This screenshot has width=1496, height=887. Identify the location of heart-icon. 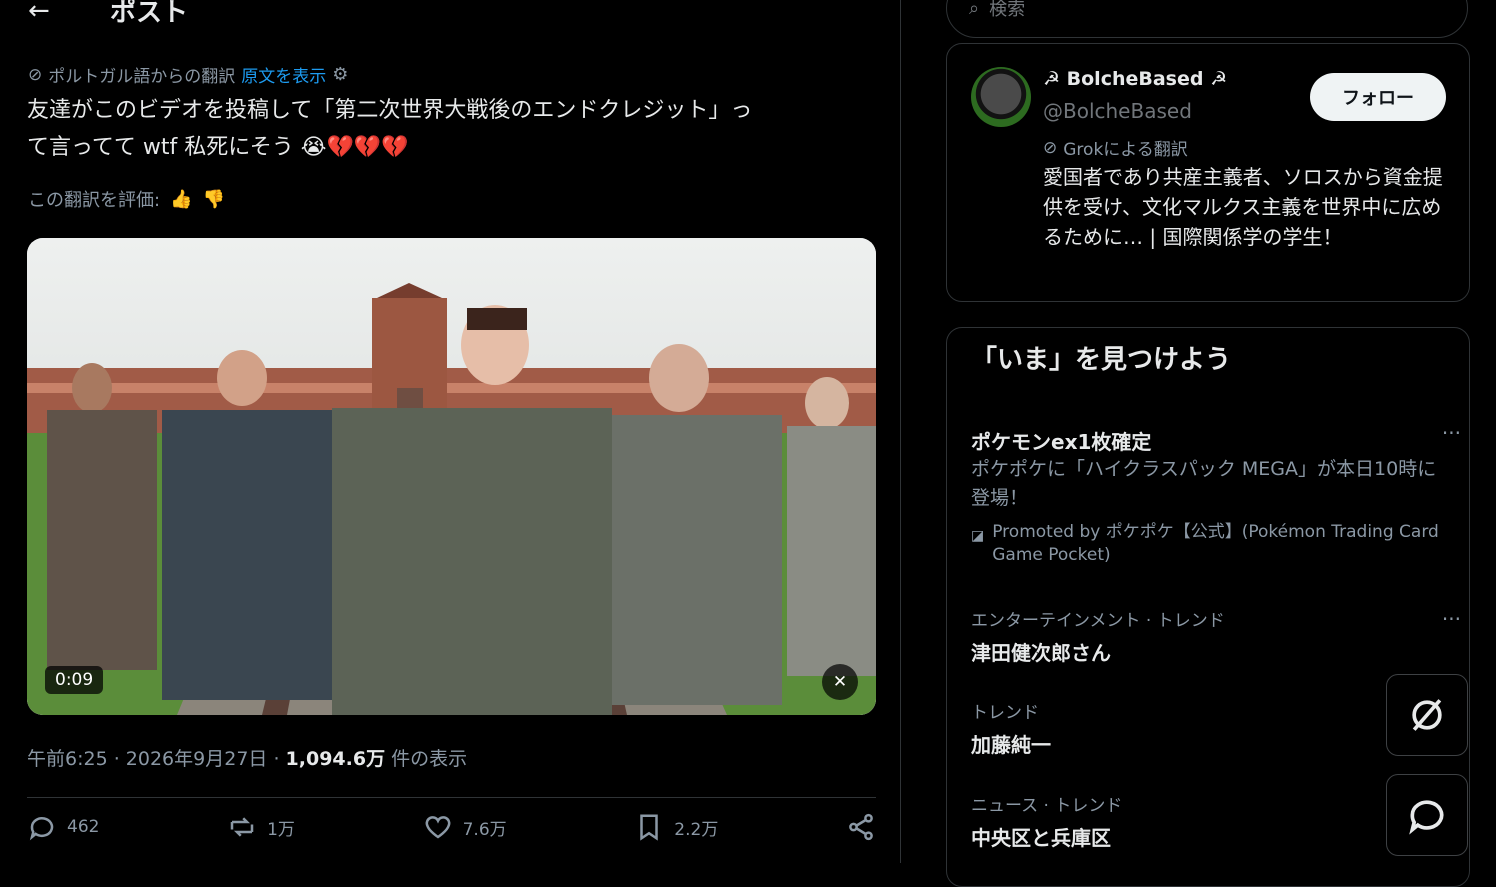
(437, 827).